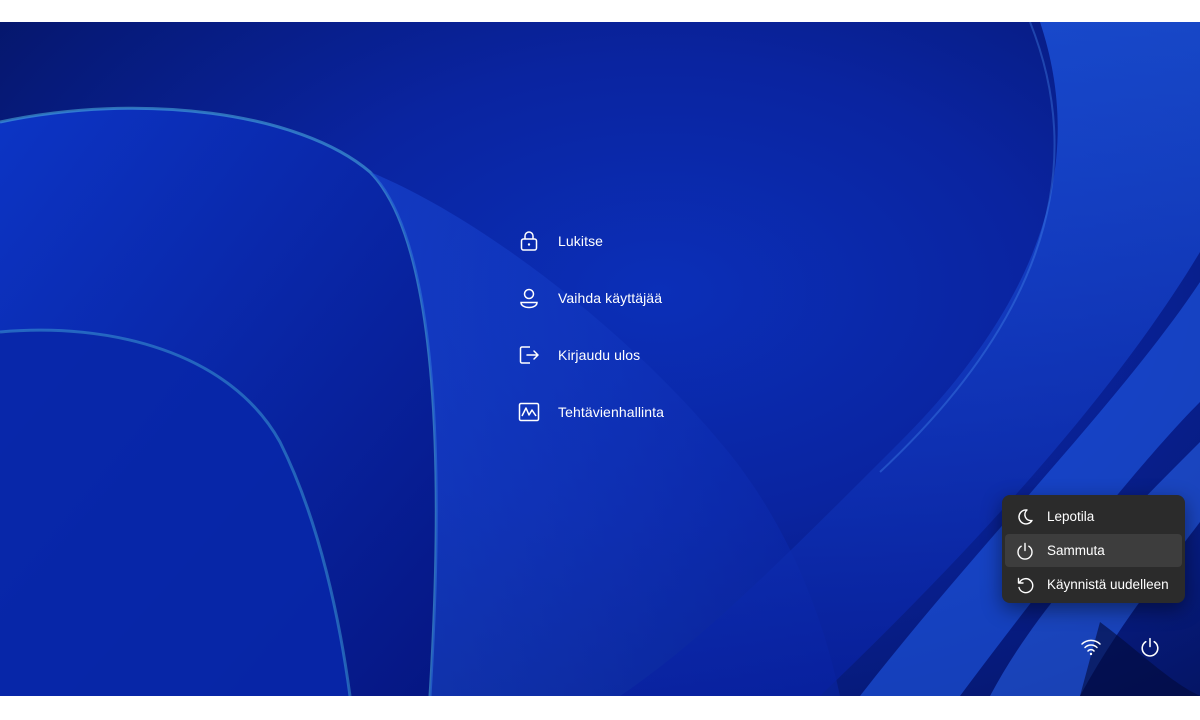 The width and height of the screenshot is (1200, 720). Describe the element at coordinates (1071, 516) in the screenshot. I see `sleep-label: Lepotila` at that location.